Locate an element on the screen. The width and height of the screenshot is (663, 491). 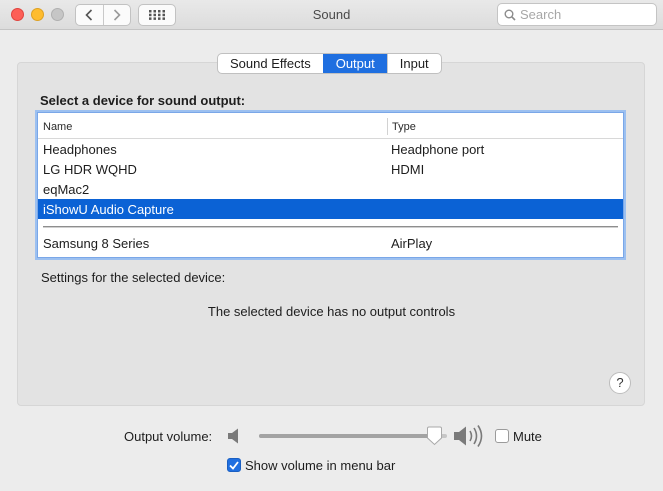
column-header-name: Name is located at coordinates (57, 127).